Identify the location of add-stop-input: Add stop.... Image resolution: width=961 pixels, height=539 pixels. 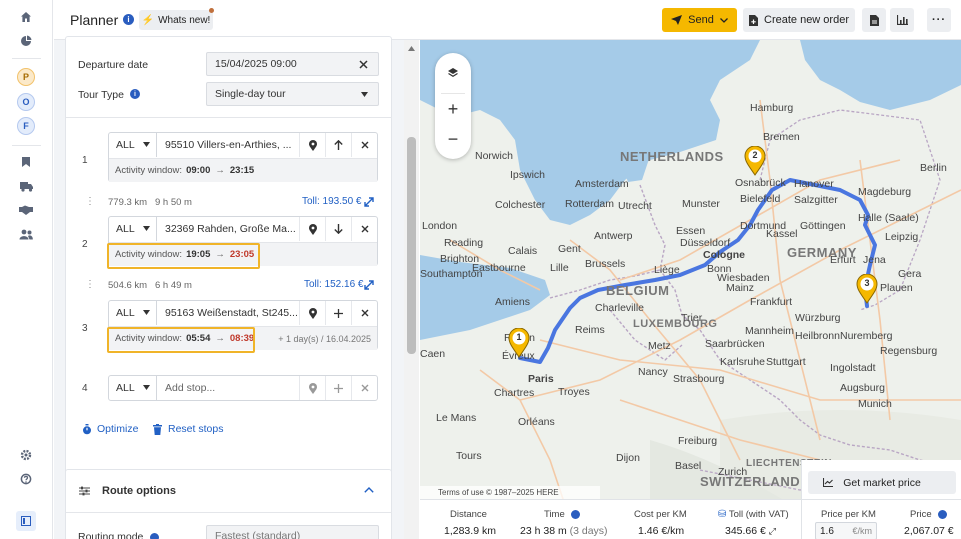
(228, 388).